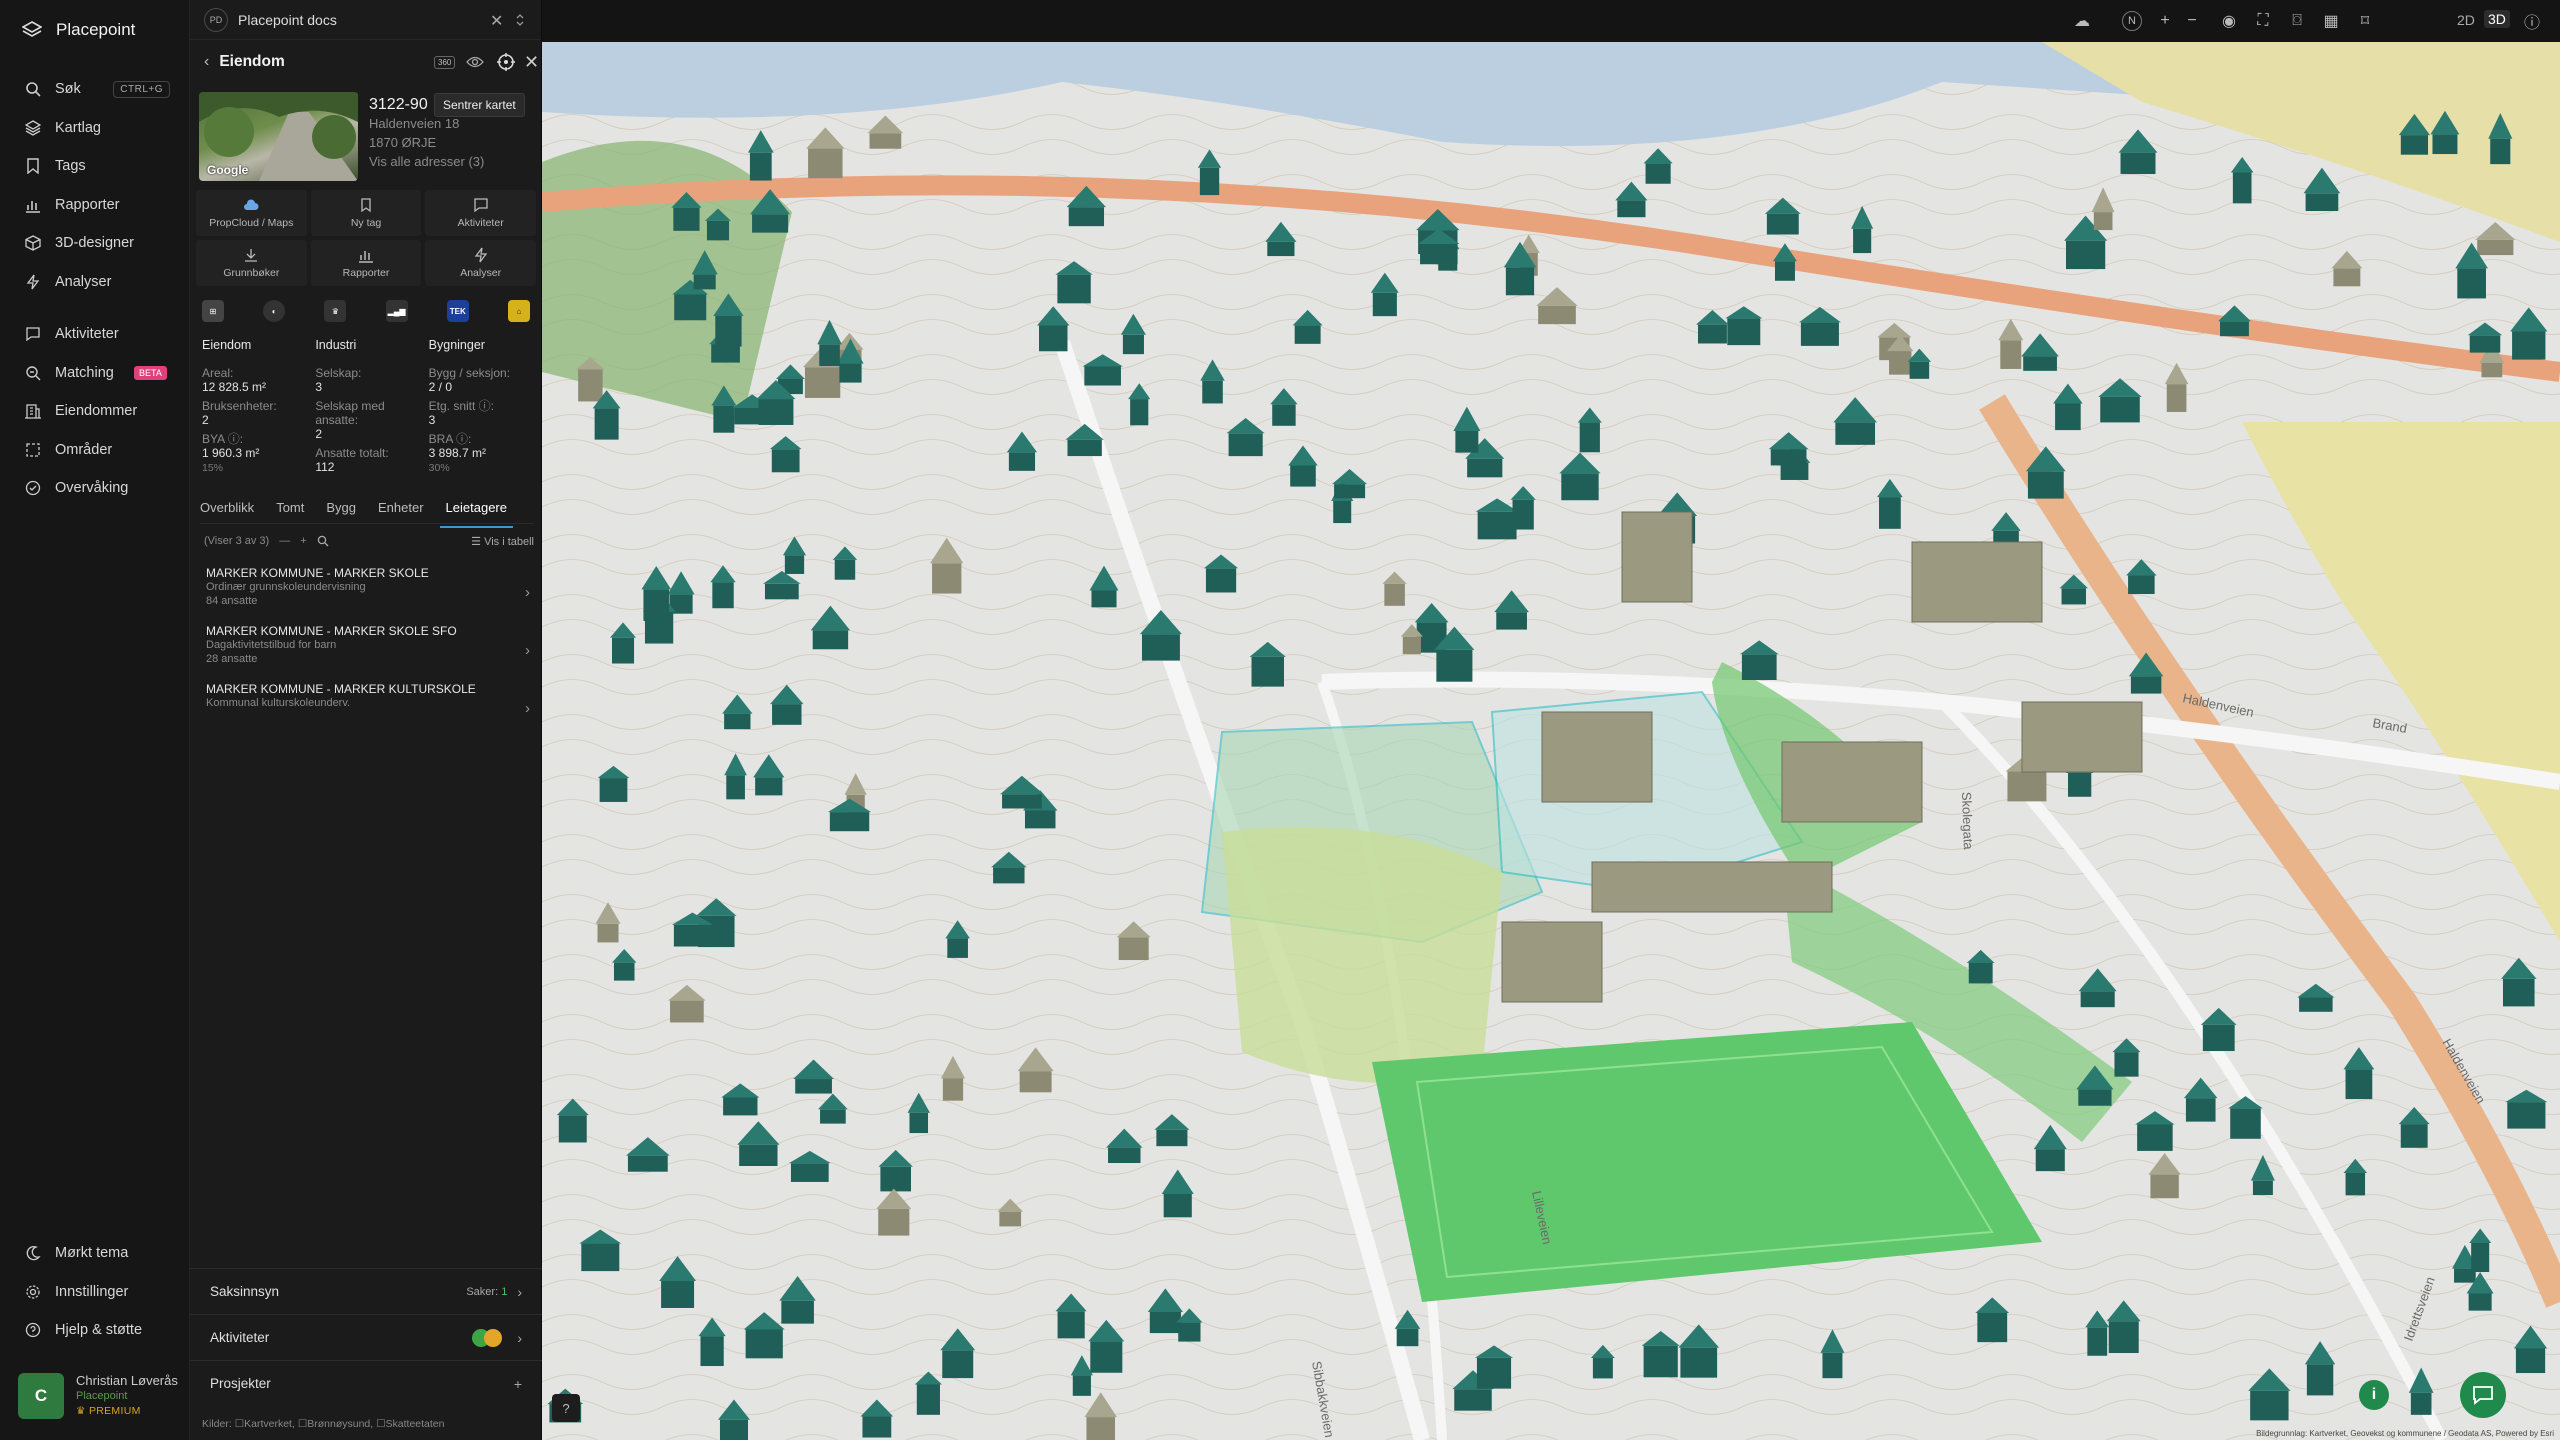  What do you see at coordinates (2229, 21) in the screenshot?
I see `eye-icon: ◉` at bounding box center [2229, 21].